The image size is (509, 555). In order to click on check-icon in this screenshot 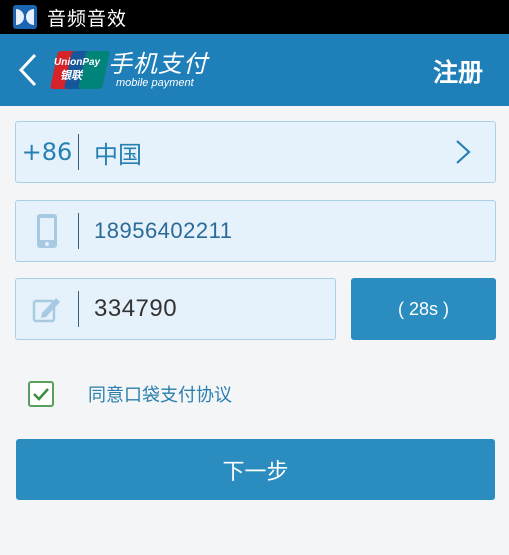, I will do `click(41, 394)`.